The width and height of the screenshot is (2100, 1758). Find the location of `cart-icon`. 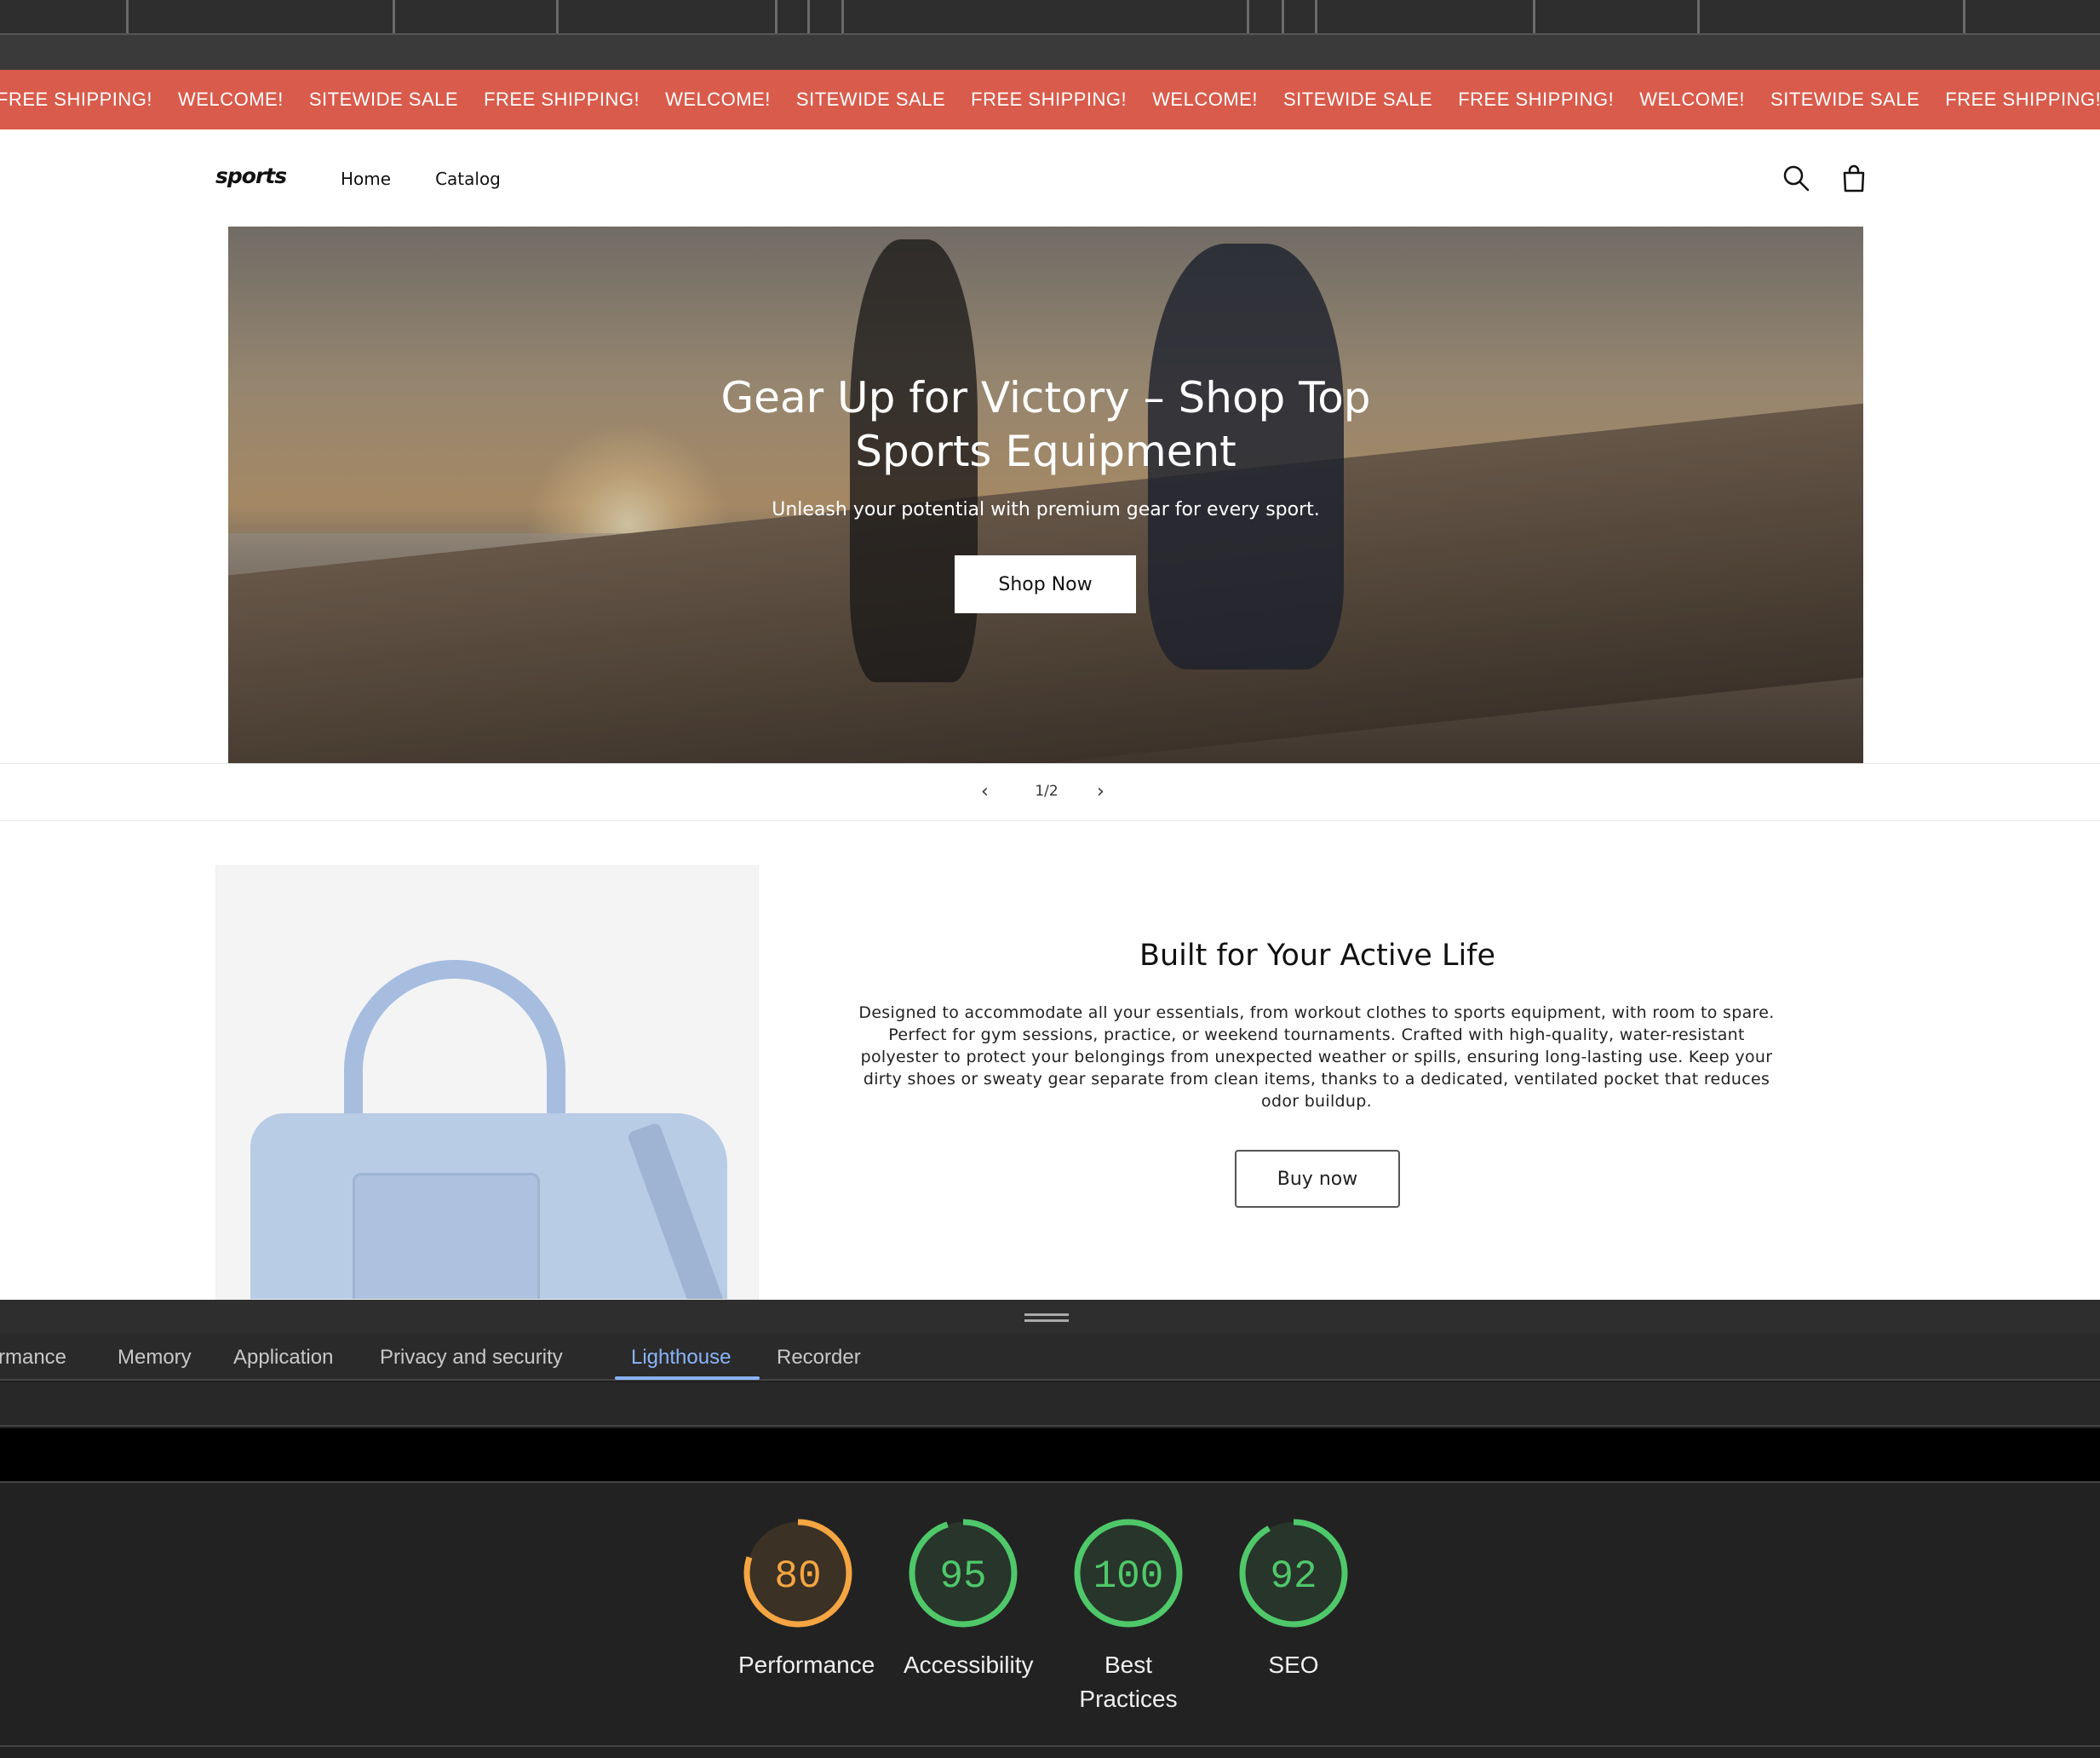

cart-icon is located at coordinates (1854, 178).